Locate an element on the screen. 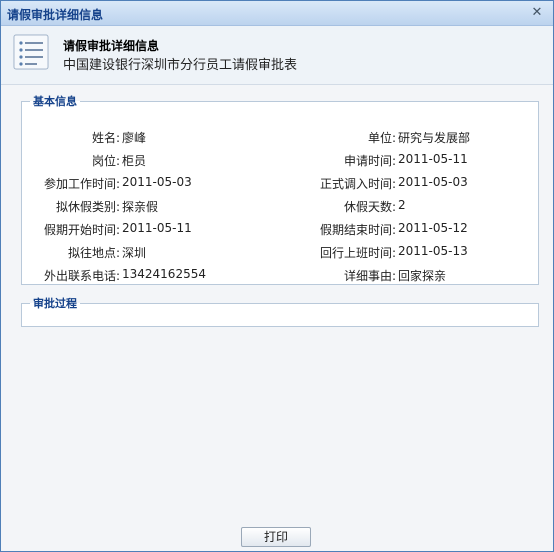 The width and height of the screenshot is (554, 552). window-title: 请假审批详细信息 is located at coordinates (55, 15).